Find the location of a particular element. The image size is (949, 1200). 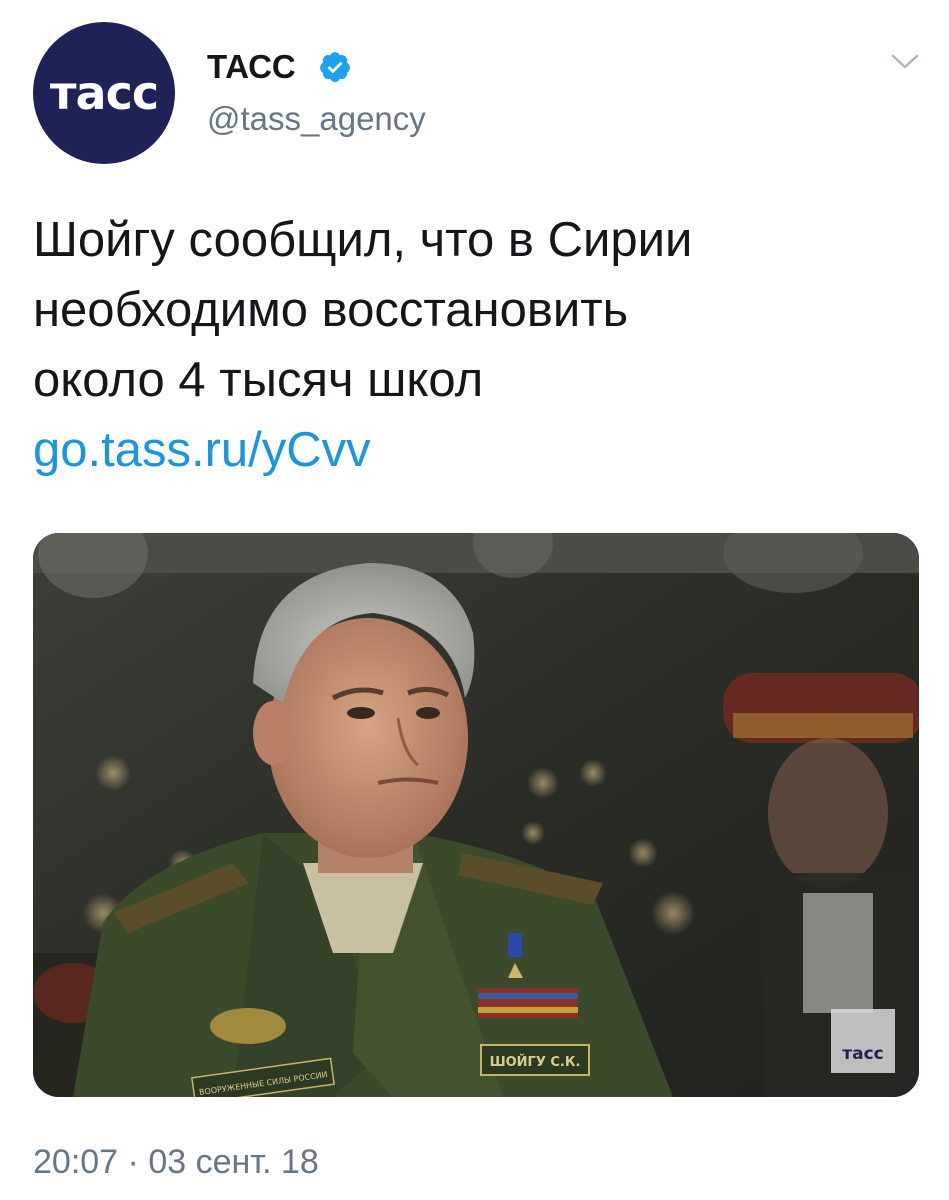

tweet-text-line: Шойгу сообщил, что в Сирии is located at coordinates (363, 240).